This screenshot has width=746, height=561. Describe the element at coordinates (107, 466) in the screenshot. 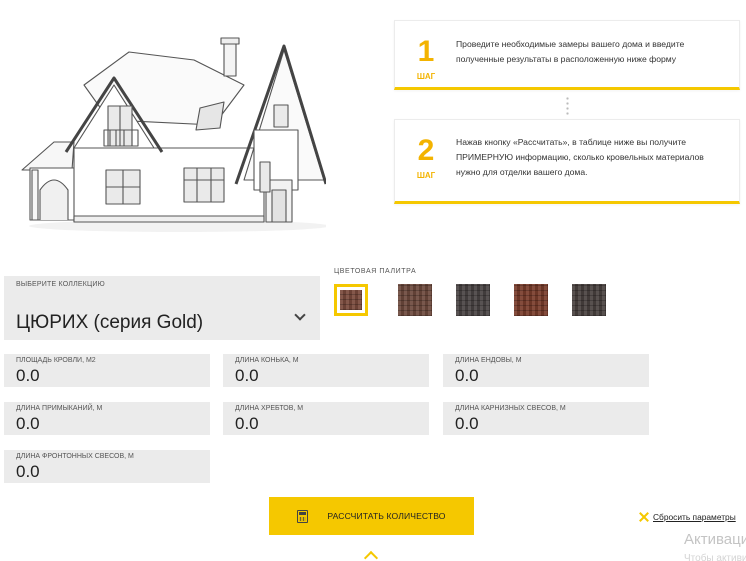

I see `gable-length-field: ДЛИНА ФРОНТОННЫХ СВЕСОВ, М 0.0` at that location.